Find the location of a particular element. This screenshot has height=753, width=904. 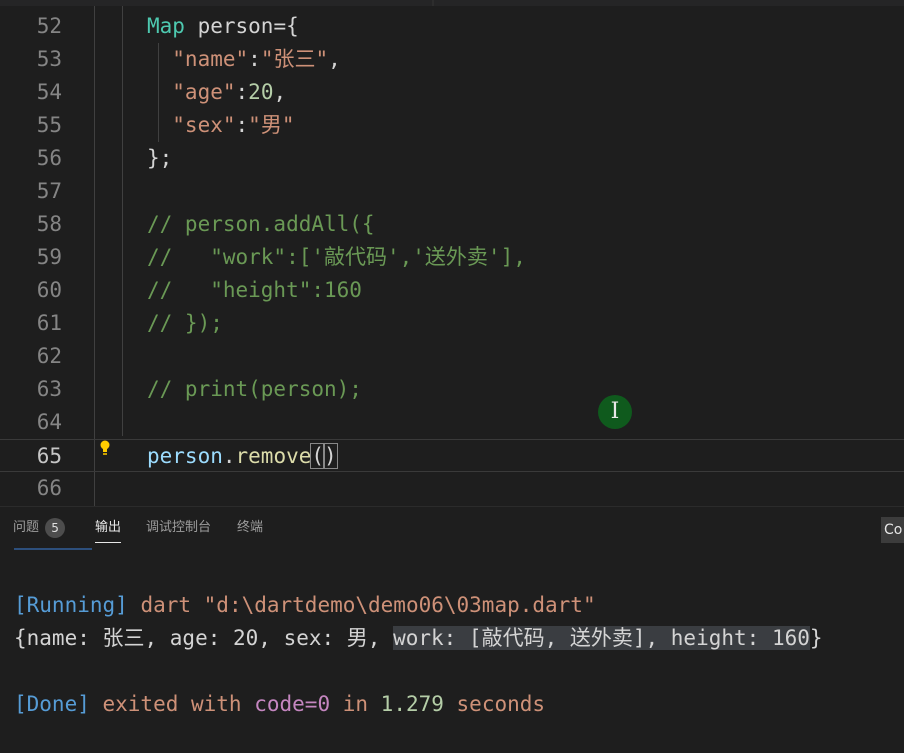

code-line: 59 // "work":['敲代码','送外卖'], is located at coordinates (452, 257).